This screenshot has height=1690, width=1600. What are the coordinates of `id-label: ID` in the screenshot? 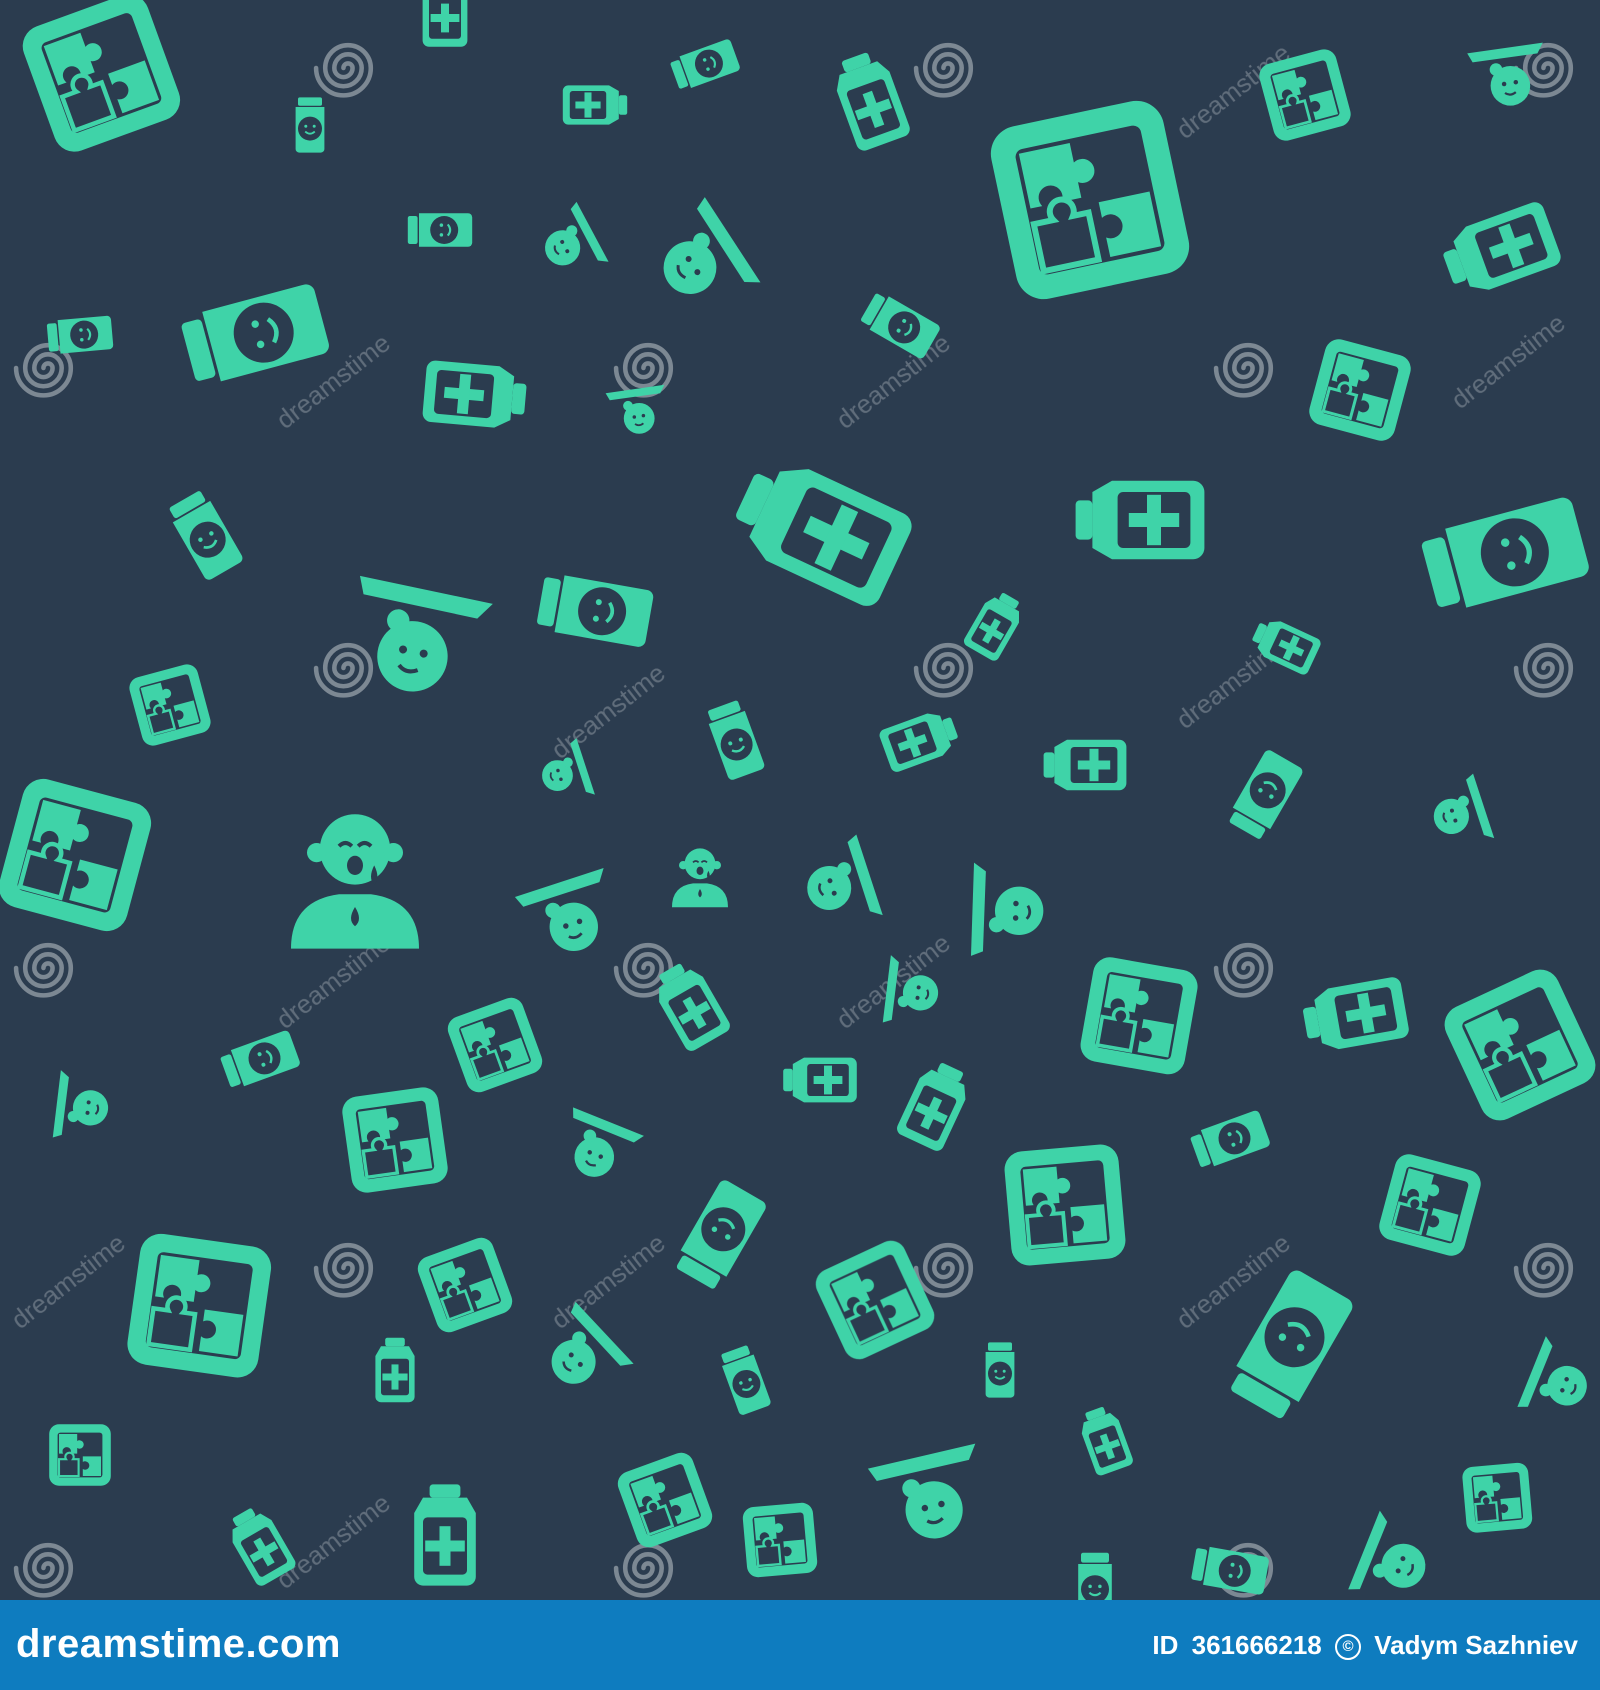 It's located at (1165, 1645).